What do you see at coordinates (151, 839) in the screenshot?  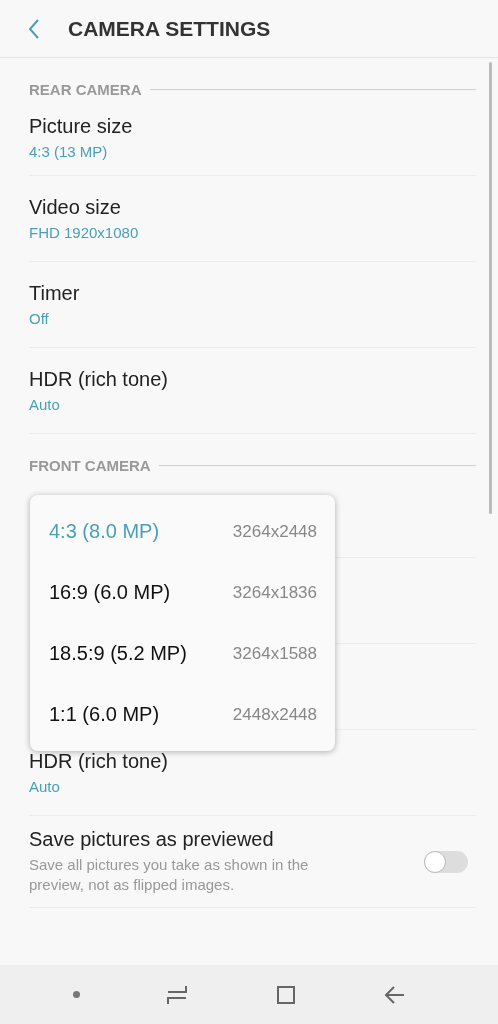 I see `setting-title: Save pictures as previewed` at bounding box center [151, 839].